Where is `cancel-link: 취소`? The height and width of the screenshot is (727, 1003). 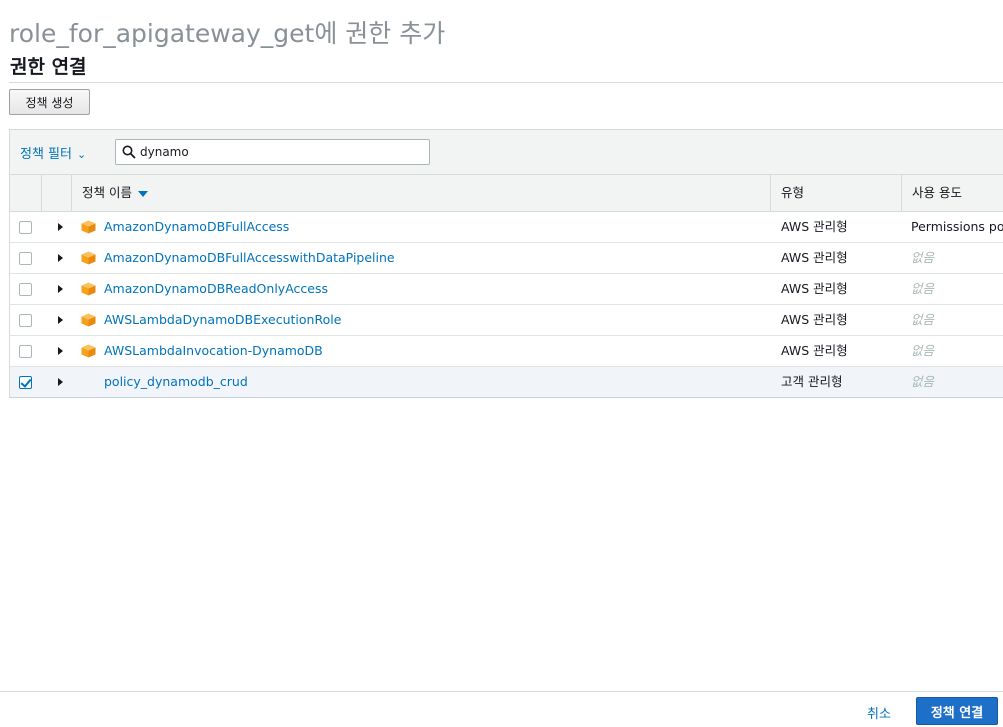 cancel-link: 취소 is located at coordinates (879, 712).